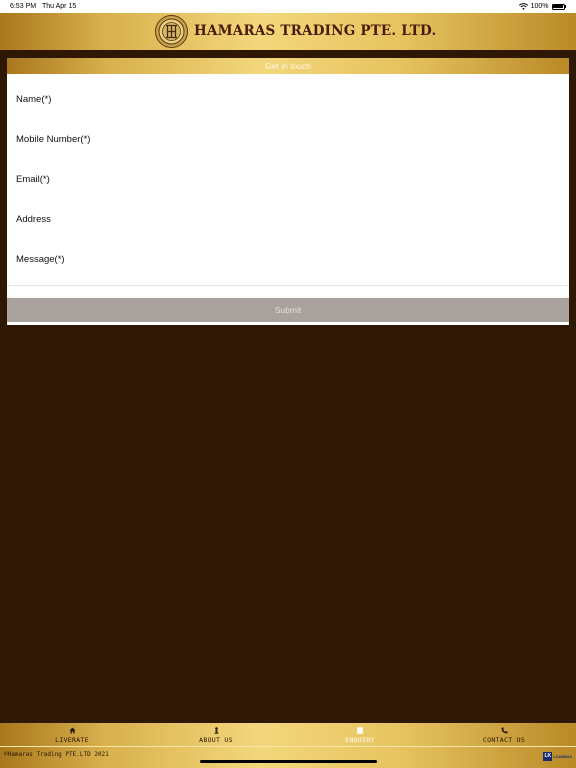 Image resolution: width=576 pixels, height=768 pixels. Describe the element at coordinates (360, 730) in the screenshot. I see `form-icon` at that location.